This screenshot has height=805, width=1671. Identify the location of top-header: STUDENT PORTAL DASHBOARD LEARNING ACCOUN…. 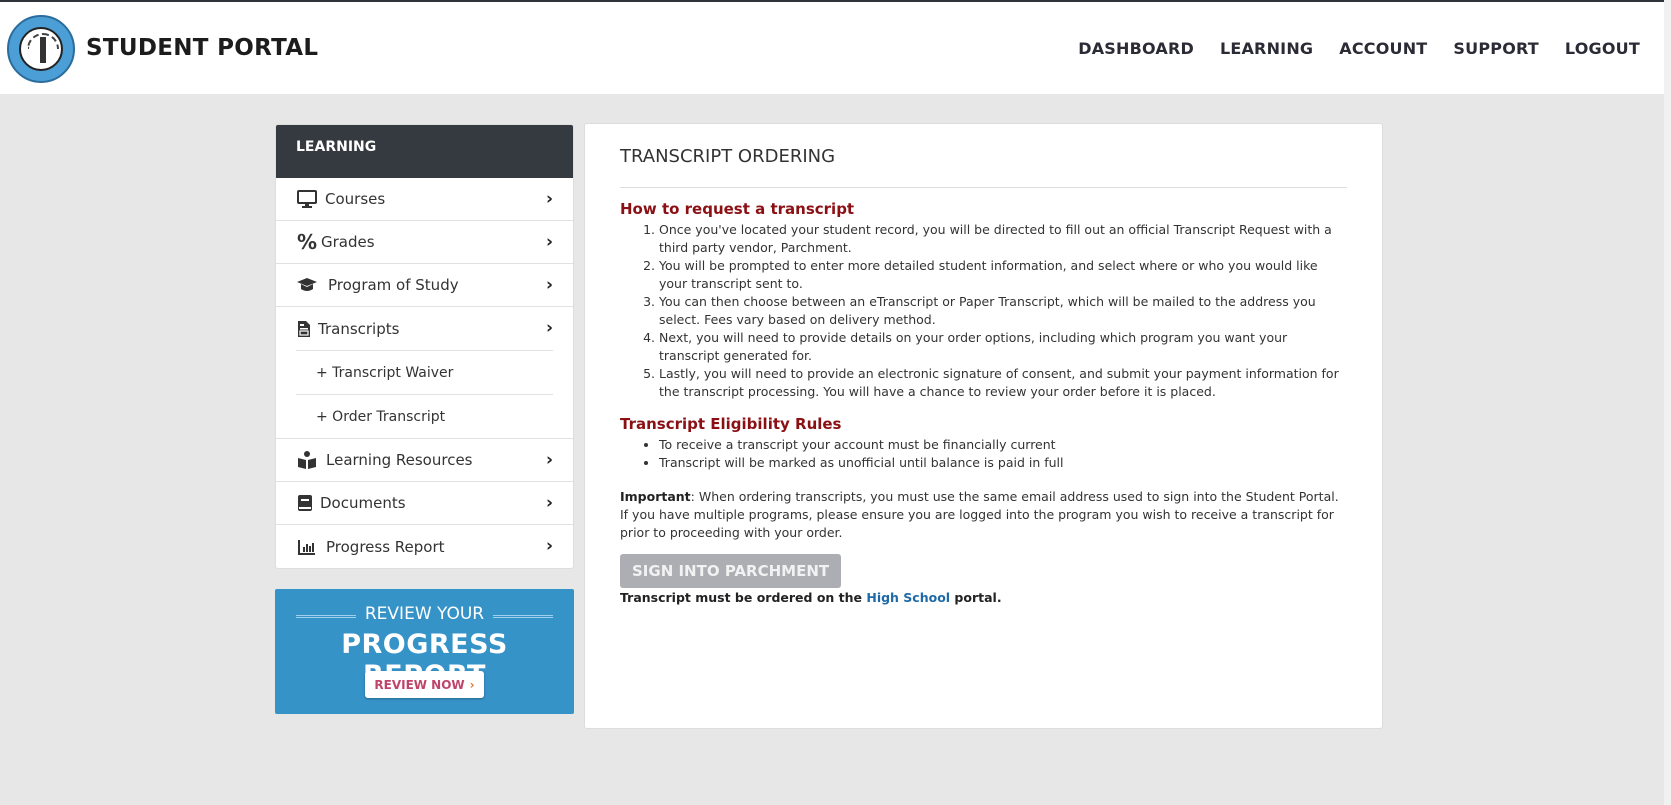
(832, 47).